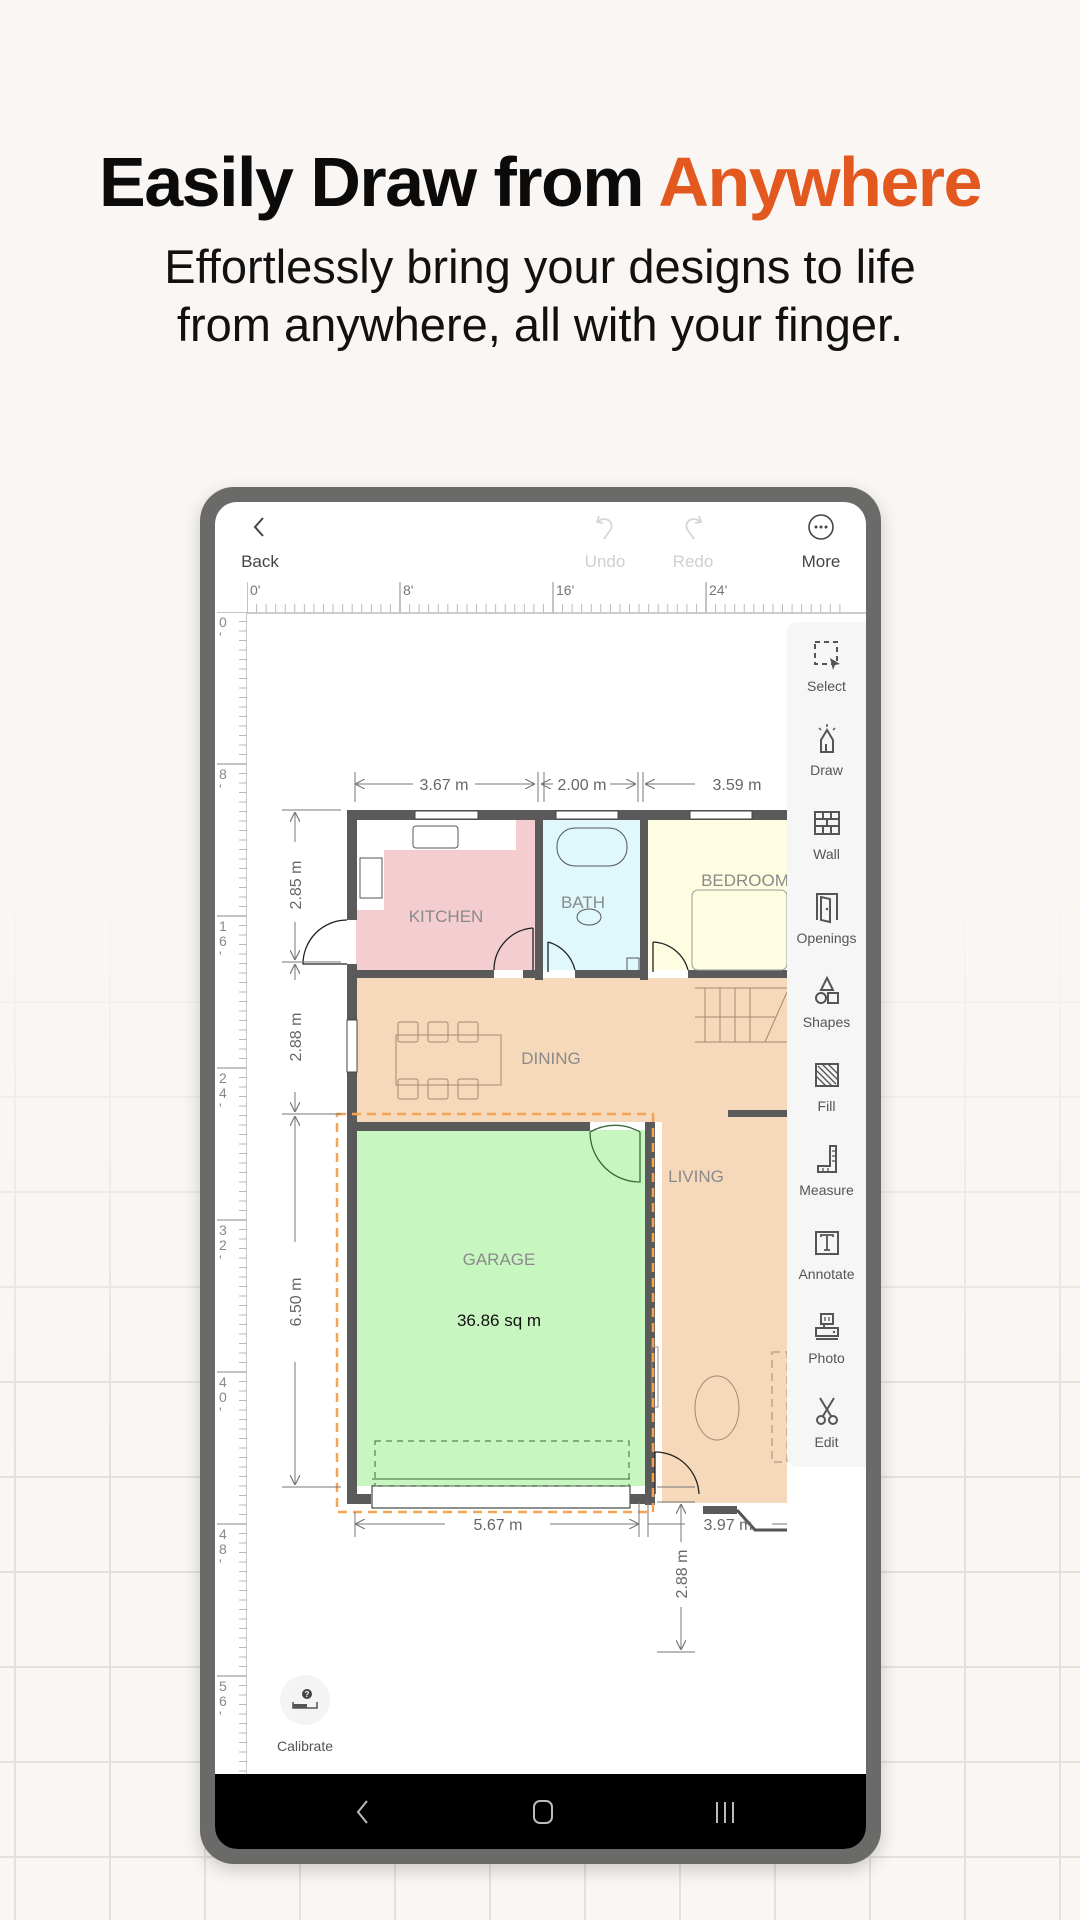 The width and height of the screenshot is (1080, 1920). Describe the element at coordinates (499, 1320) in the screenshot. I see `garage-area: 36.86 sq m` at that location.